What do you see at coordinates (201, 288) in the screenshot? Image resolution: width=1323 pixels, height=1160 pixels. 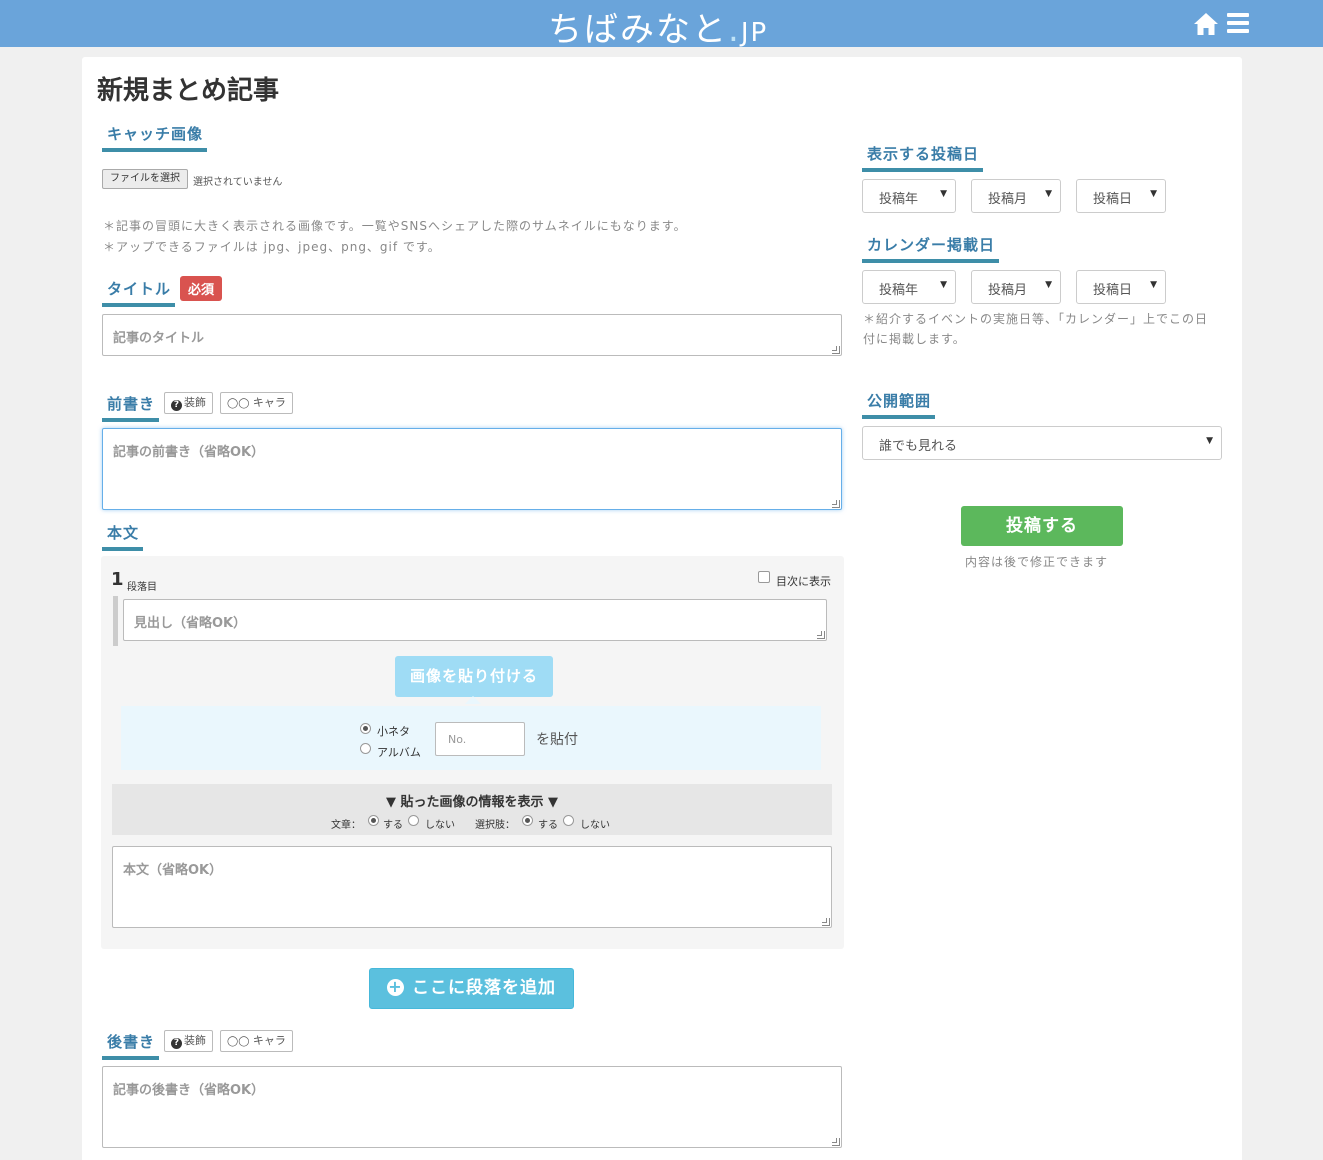 I see `required-badge: 必須` at bounding box center [201, 288].